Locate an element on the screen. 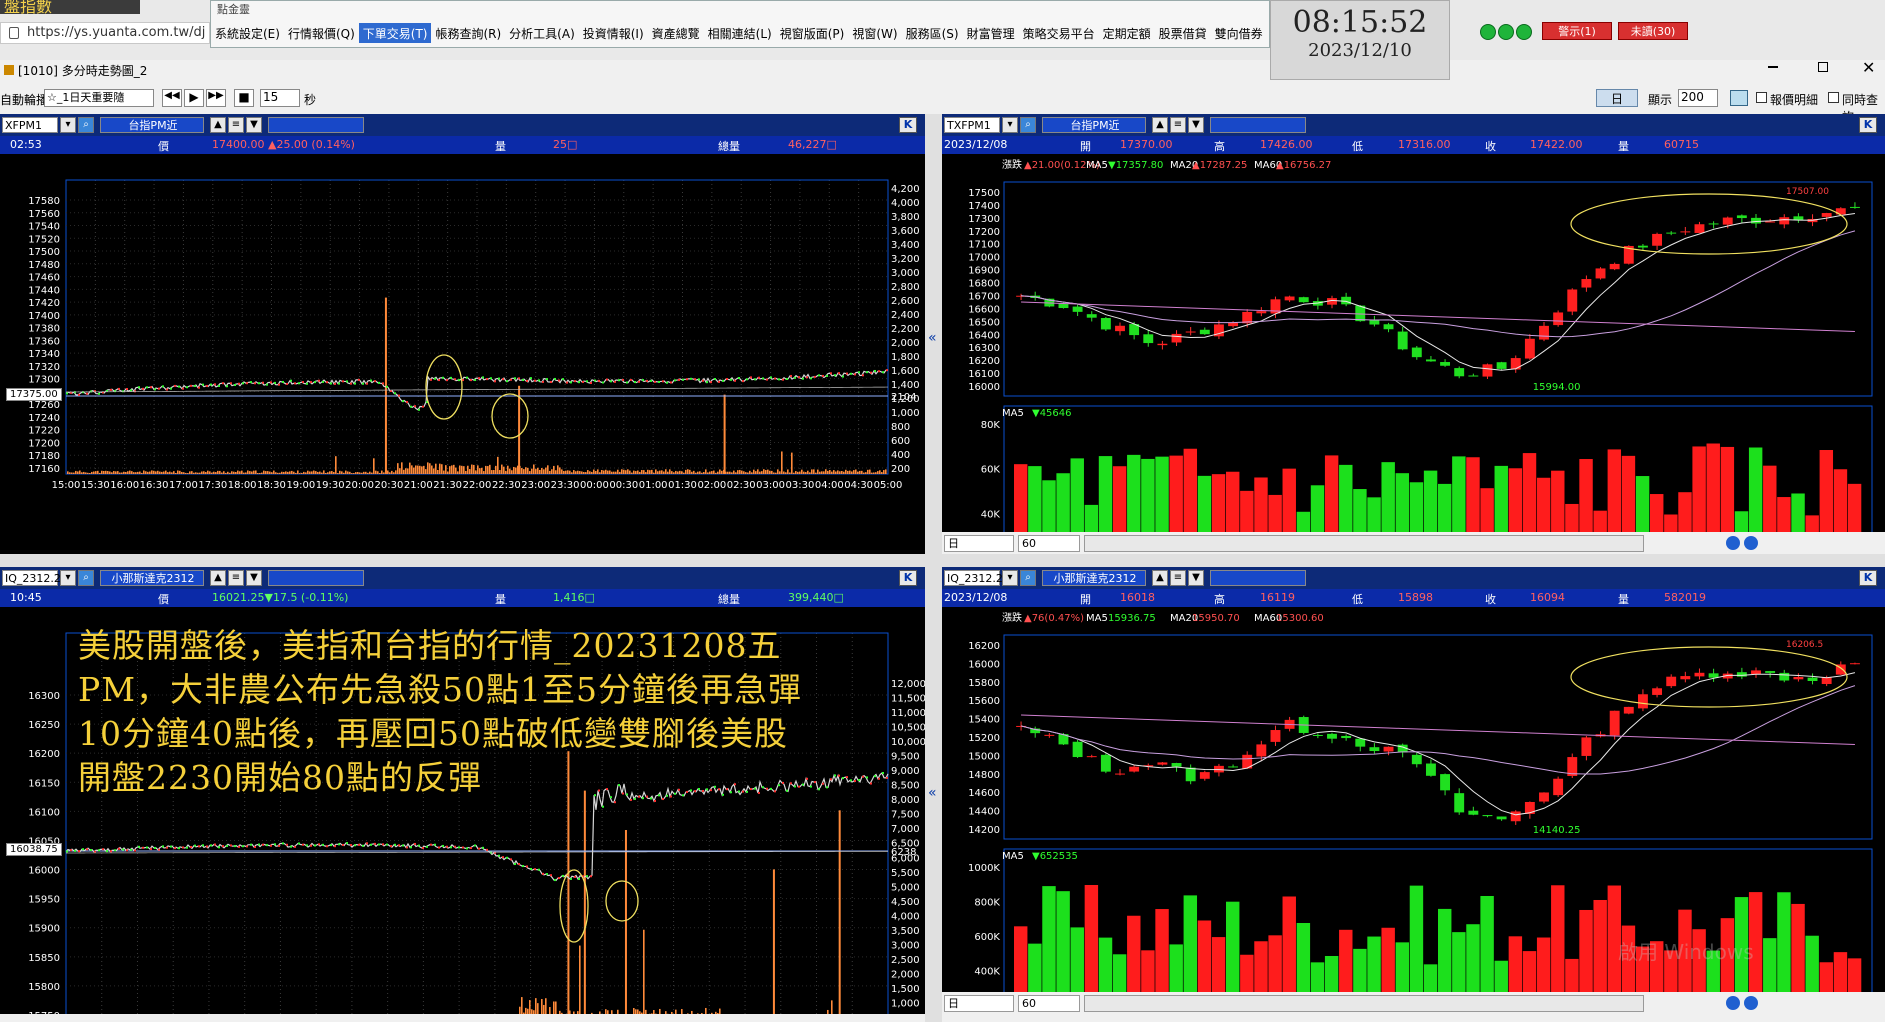 The height and width of the screenshot is (1022, 1885). menu-item: 下單交易(T) is located at coordinates (395, 33).